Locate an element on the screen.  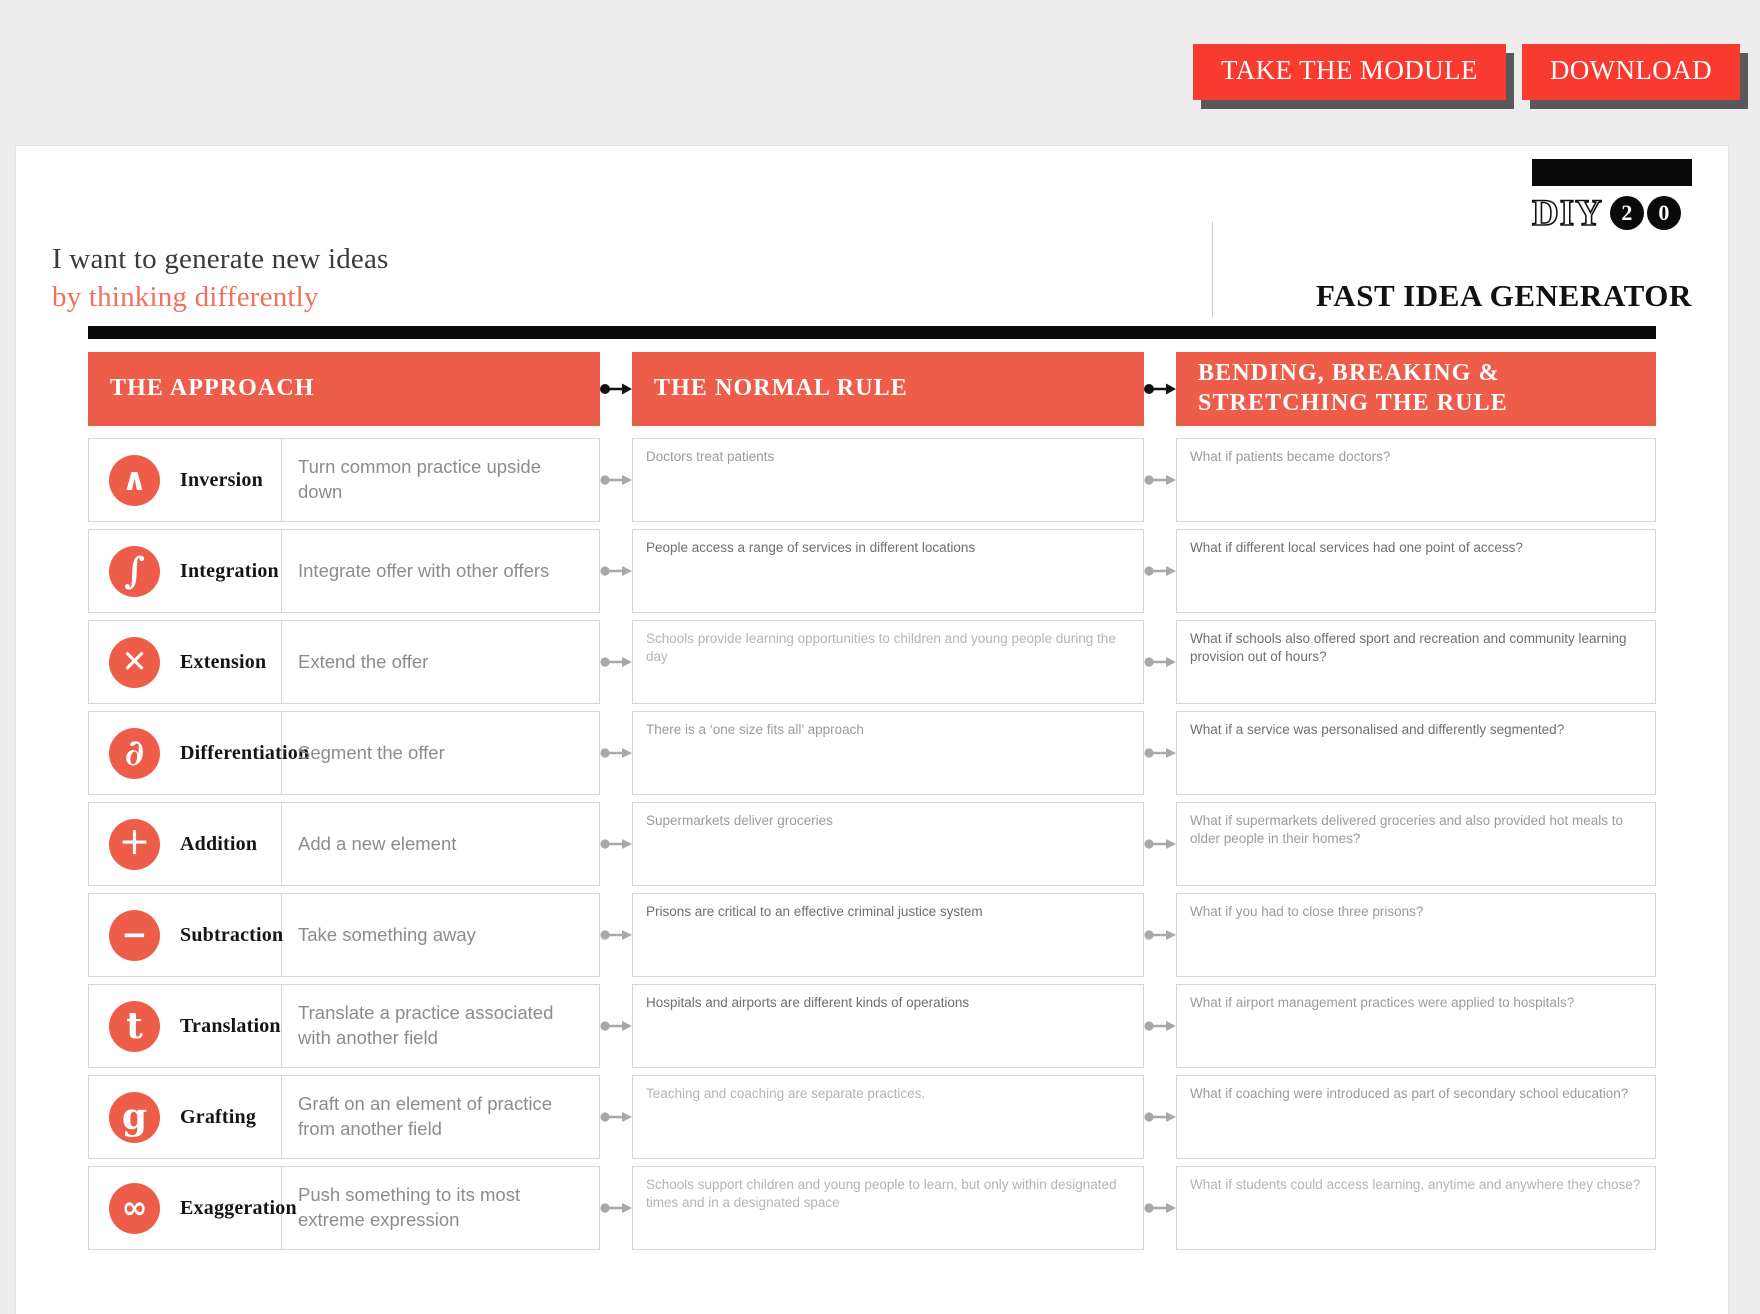
approach-cell: ✕ Extension Extend the offer is located at coordinates (344, 662).